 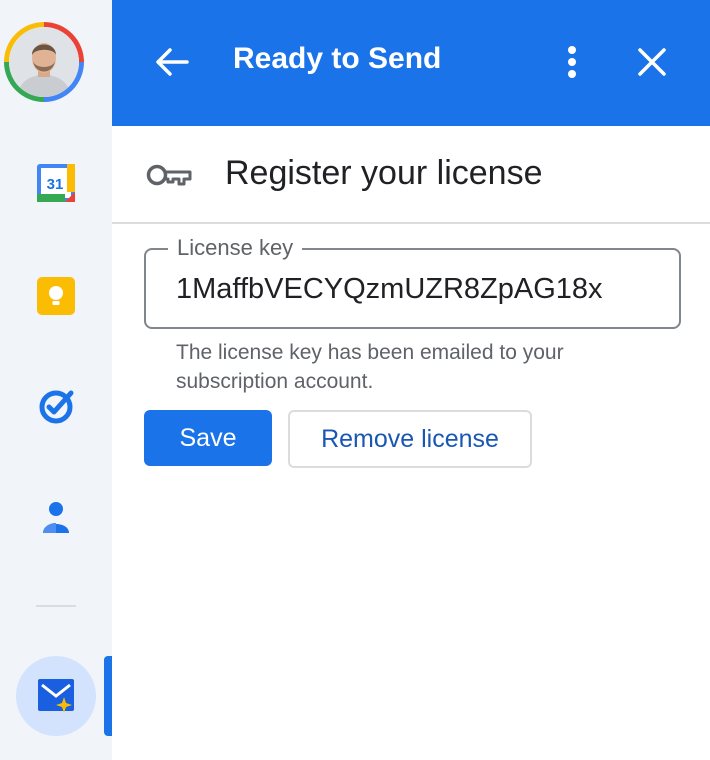 What do you see at coordinates (410, 439) in the screenshot?
I see `remove-license-button: Remove license` at bounding box center [410, 439].